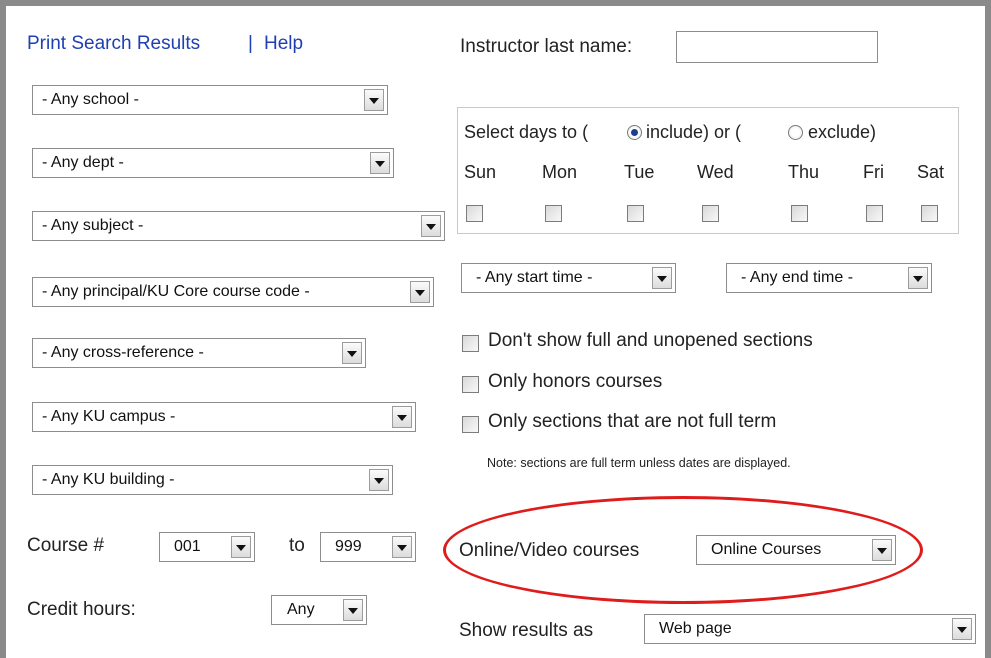 The height and width of the screenshot is (658, 991). Describe the element at coordinates (470, 343) in the screenshot. I see `full-unopened-checkbox` at that location.